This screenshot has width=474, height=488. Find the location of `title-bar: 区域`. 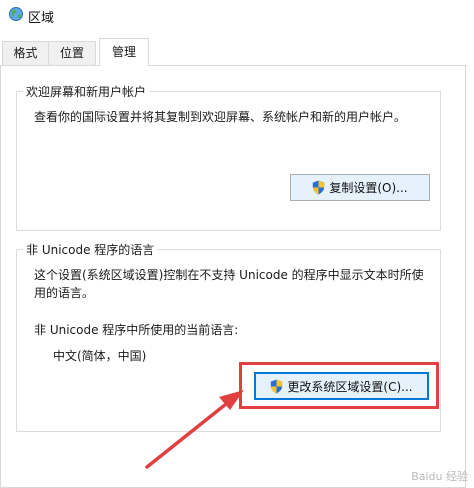

title-bar: 区域 is located at coordinates (237, 15).